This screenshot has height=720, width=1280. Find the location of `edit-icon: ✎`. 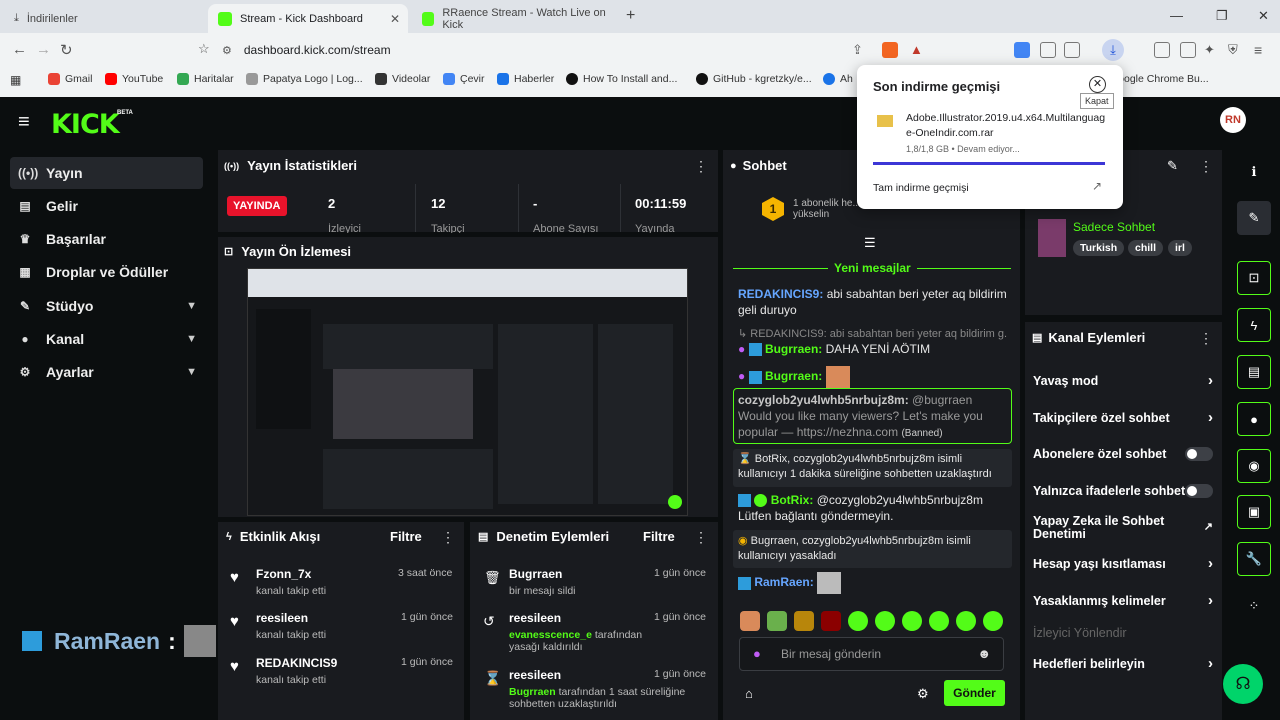

edit-icon: ✎ is located at coordinates (1172, 166).